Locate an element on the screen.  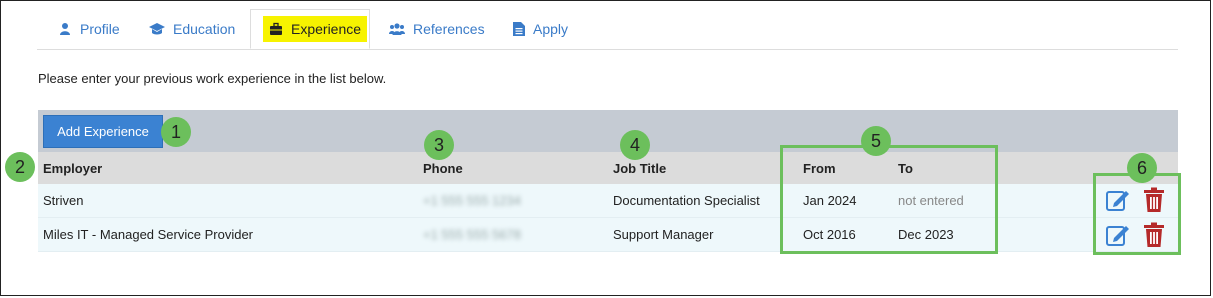
callout-badge-1: 1 is located at coordinates (176, 132).